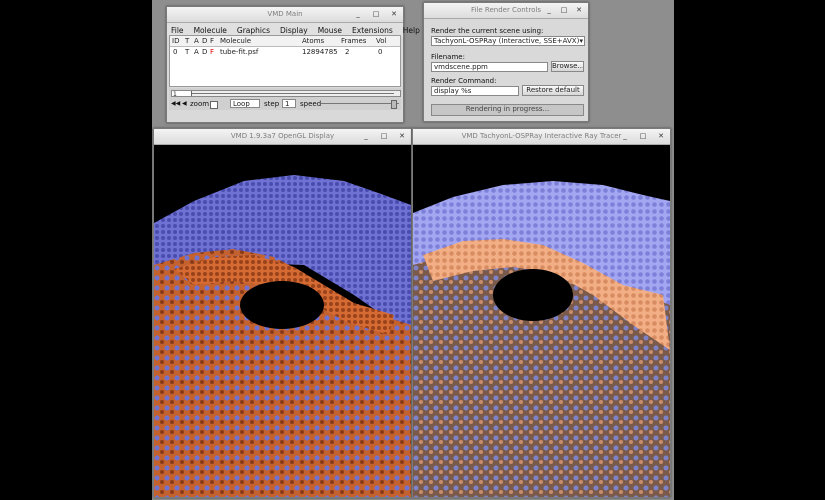 This screenshot has width=825, height=500. Describe the element at coordinates (239, 52) in the screenshot. I see `mol-name: tube-fit.psf` at that location.